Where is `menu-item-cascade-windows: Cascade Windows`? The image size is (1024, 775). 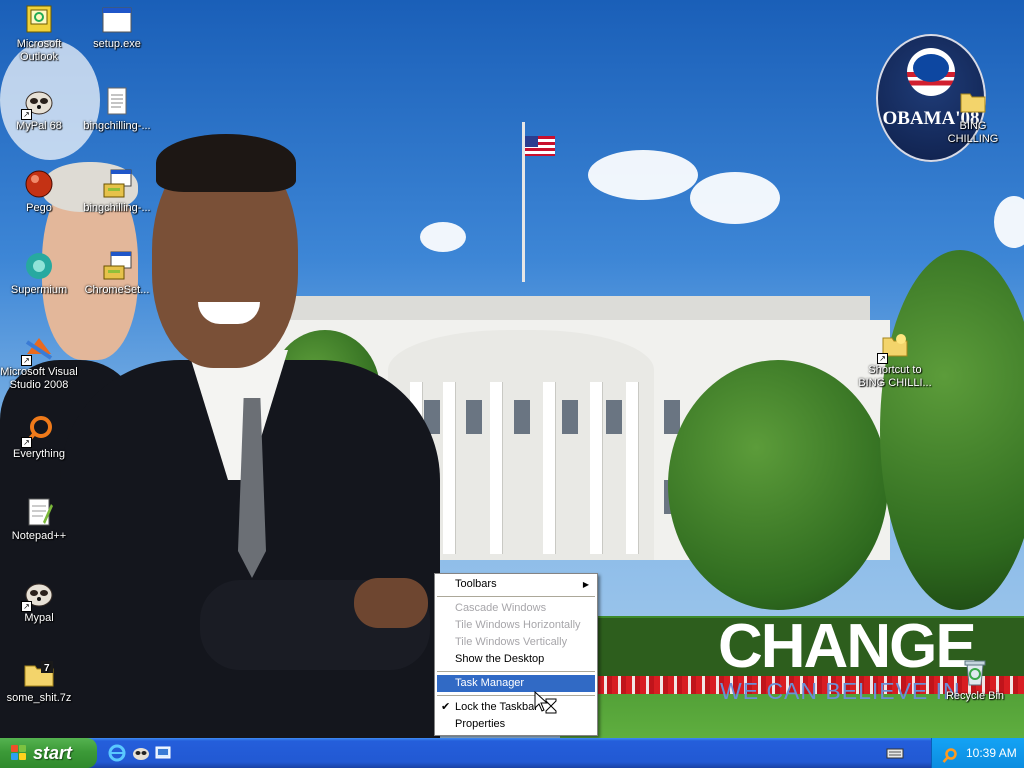 menu-item-cascade-windows: Cascade Windows is located at coordinates (516, 608).